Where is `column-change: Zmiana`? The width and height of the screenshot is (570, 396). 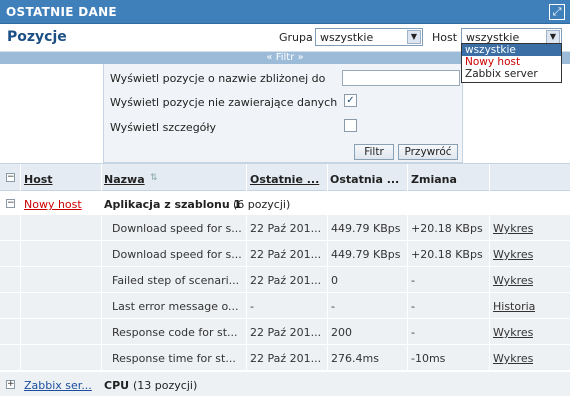
column-change: Zmiana is located at coordinates (434, 179).